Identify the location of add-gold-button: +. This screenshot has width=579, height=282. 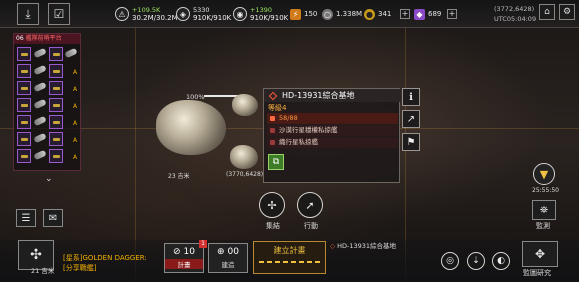
(405, 14).